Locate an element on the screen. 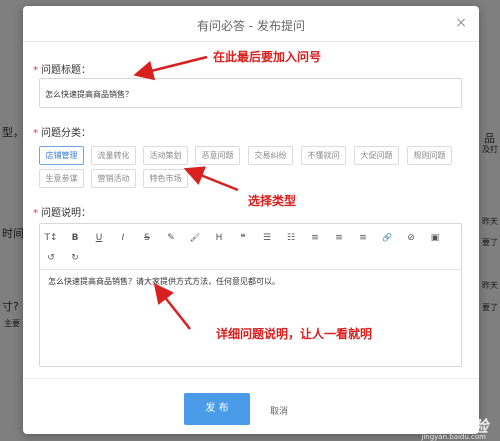 This screenshot has height=441, width=500. title-arrow is located at coordinates (170, 68).